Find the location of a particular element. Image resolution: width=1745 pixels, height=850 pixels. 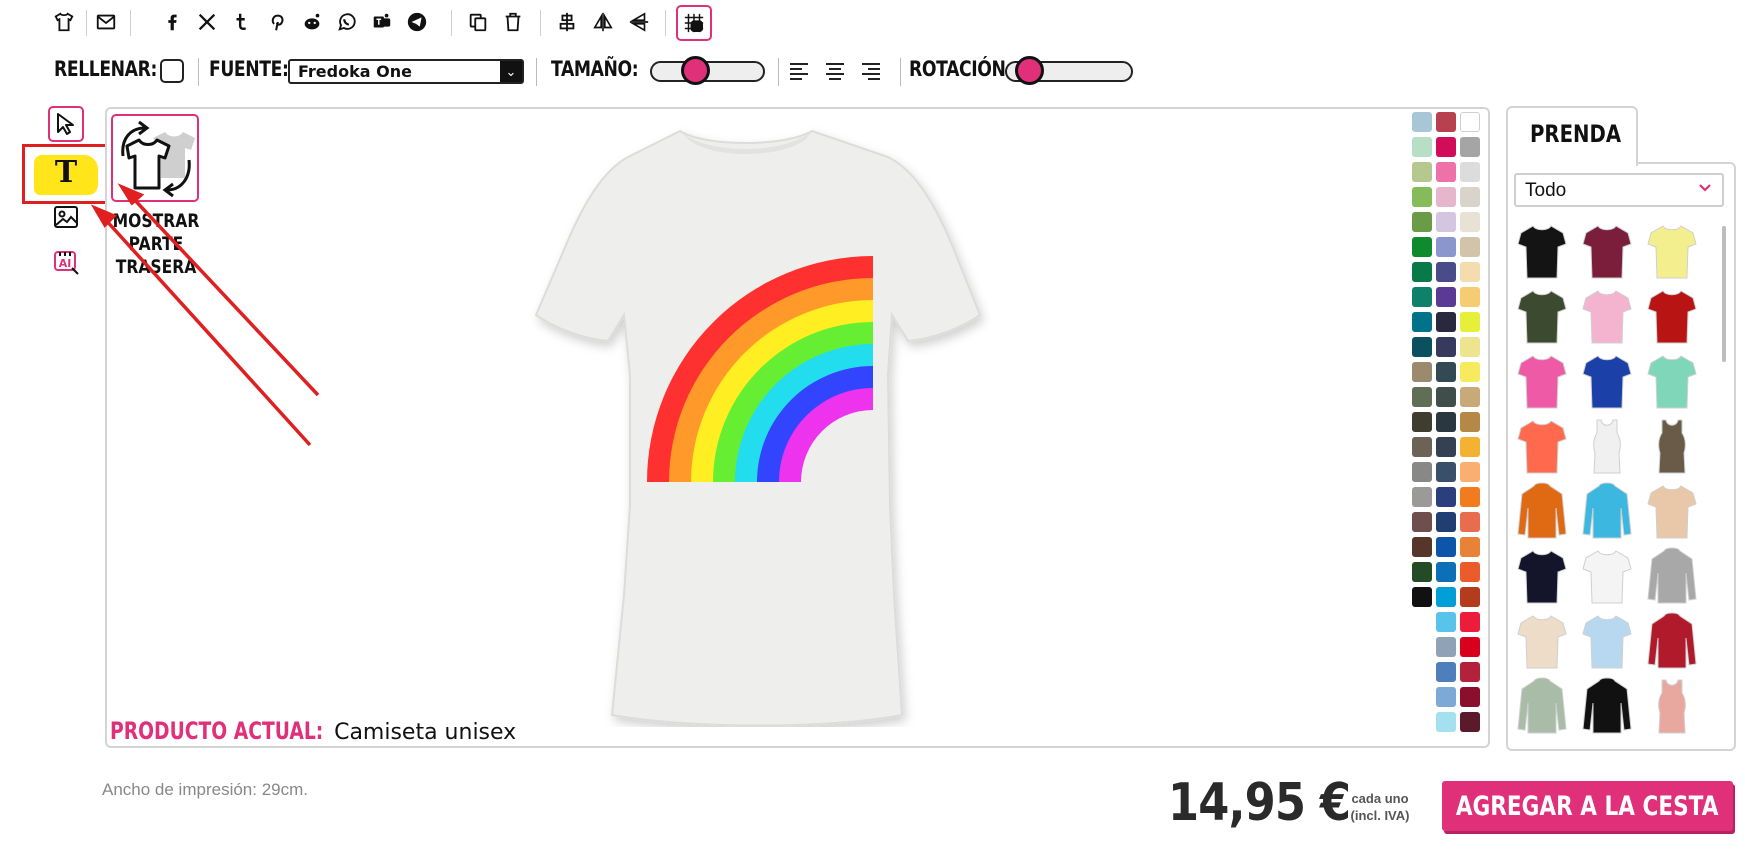

garment-red-tshirt is located at coordinates (1672, 316).